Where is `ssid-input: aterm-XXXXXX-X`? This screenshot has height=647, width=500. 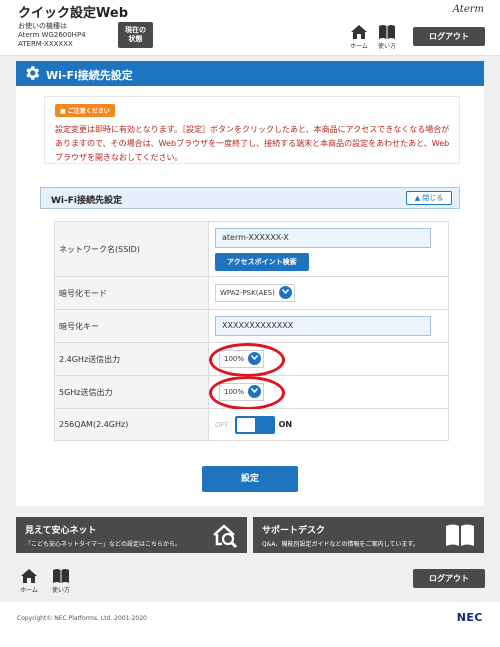 ssid-input: aterm-XXXXXX-X is located at coordinates (323, 237).